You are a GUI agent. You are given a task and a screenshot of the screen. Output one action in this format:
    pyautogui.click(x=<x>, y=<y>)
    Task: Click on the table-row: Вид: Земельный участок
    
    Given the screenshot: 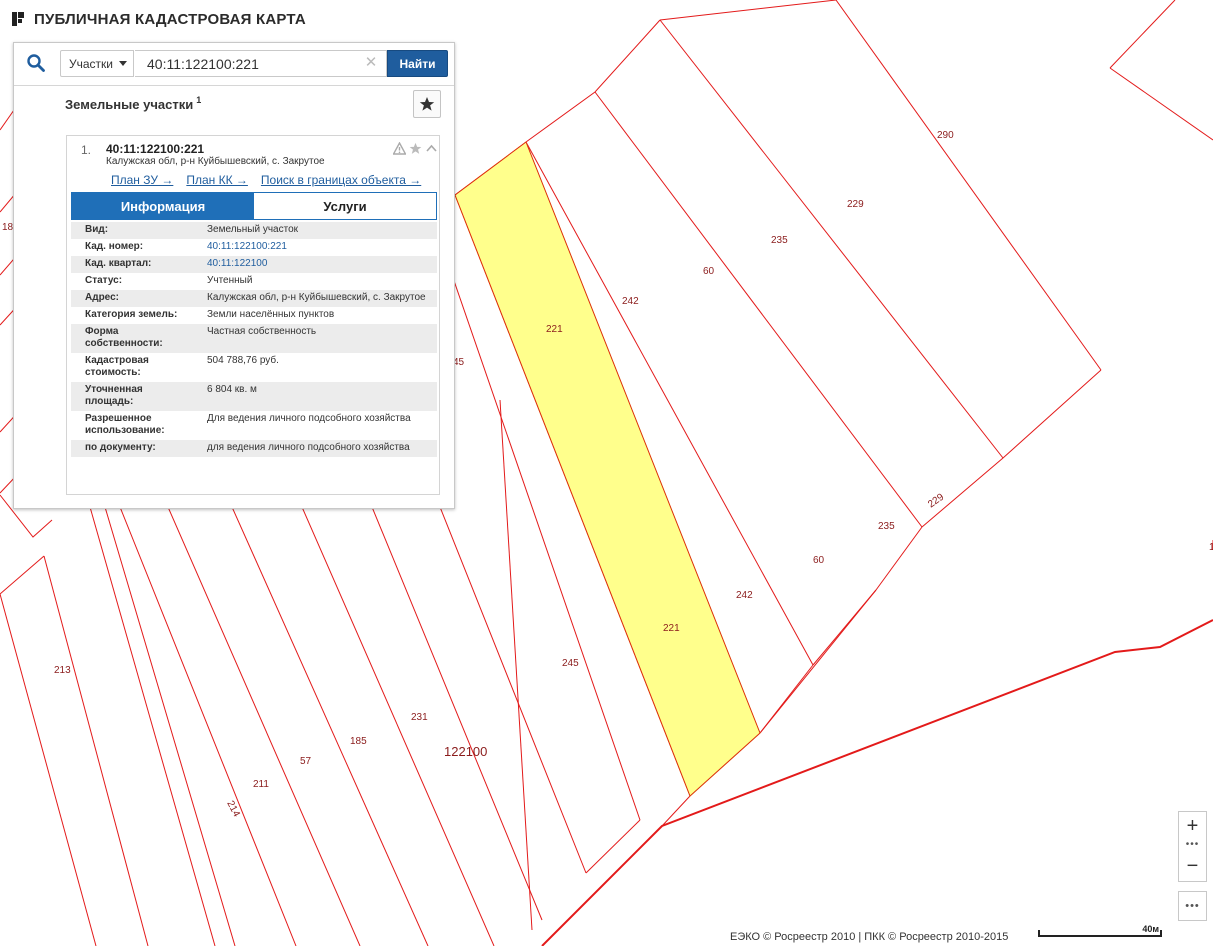 What is the action you would take?
    pyautogui.click(x=254, y=230)
    